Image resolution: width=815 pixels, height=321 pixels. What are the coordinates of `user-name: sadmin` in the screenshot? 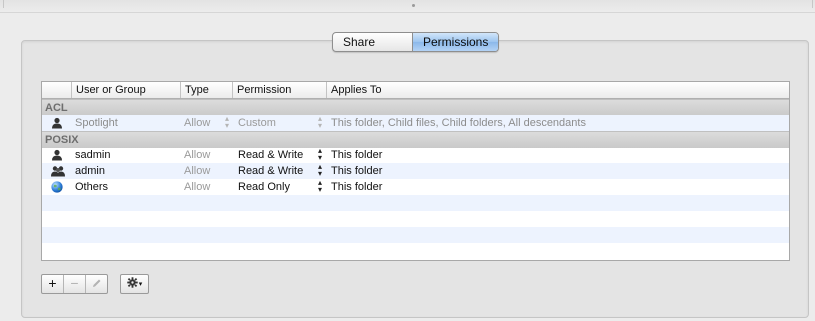 It's located at (93, 155).